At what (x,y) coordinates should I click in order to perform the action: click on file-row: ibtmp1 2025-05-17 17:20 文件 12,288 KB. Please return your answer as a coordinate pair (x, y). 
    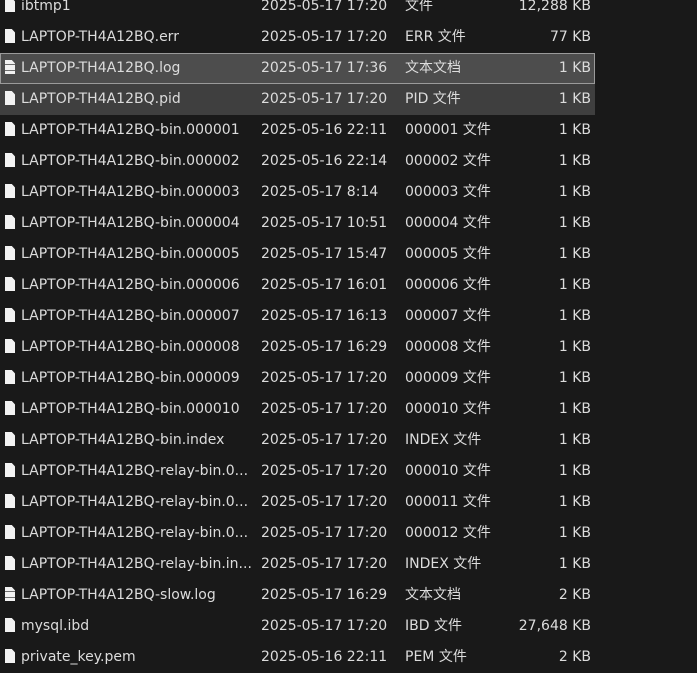
    Looking at the image, I should click on (297, 11).